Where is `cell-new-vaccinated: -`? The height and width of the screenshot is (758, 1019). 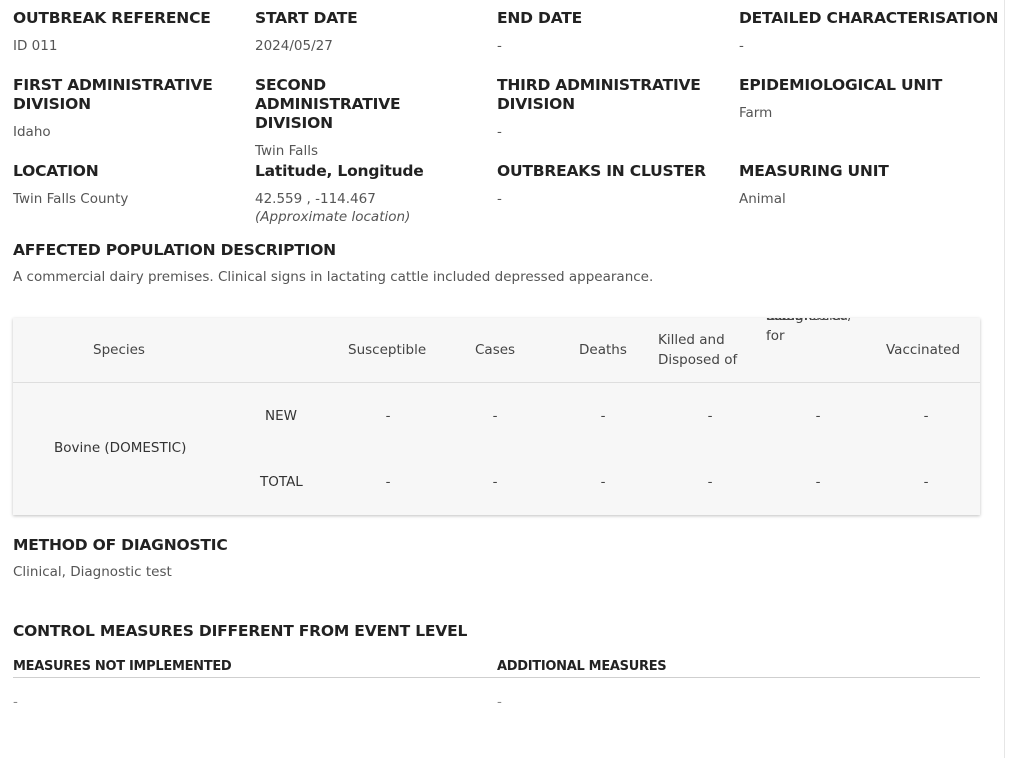
cell-new-vaccinated: - is located at coordinates (926, 416).